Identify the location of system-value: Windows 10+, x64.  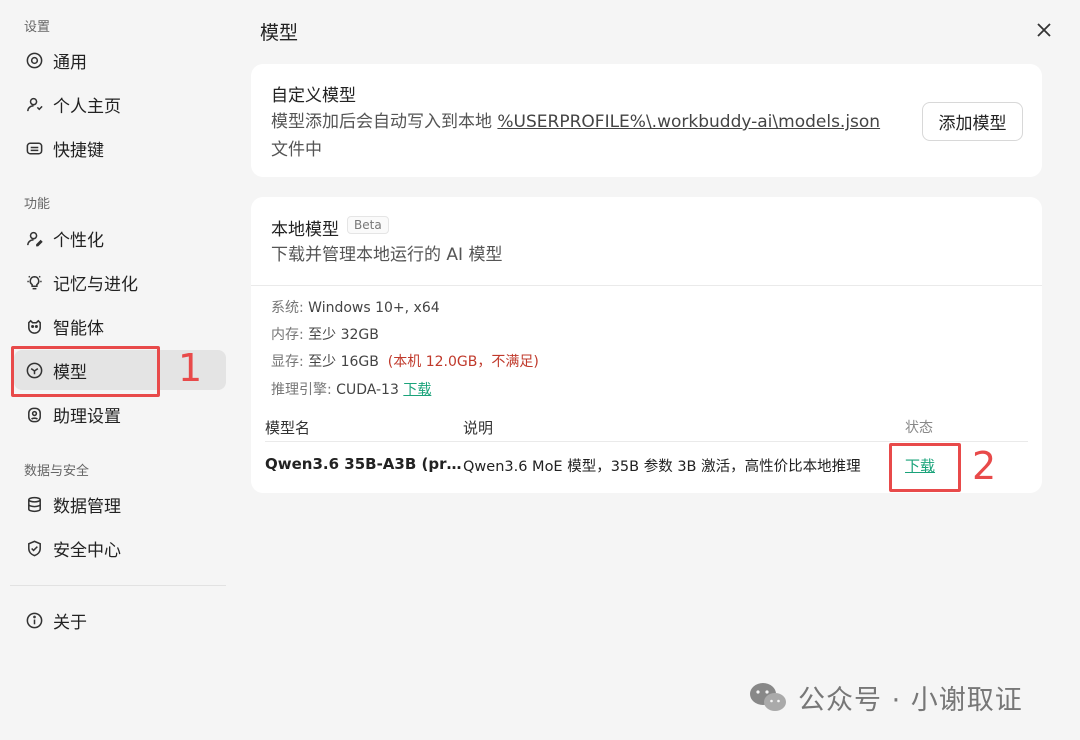
(374, 308).